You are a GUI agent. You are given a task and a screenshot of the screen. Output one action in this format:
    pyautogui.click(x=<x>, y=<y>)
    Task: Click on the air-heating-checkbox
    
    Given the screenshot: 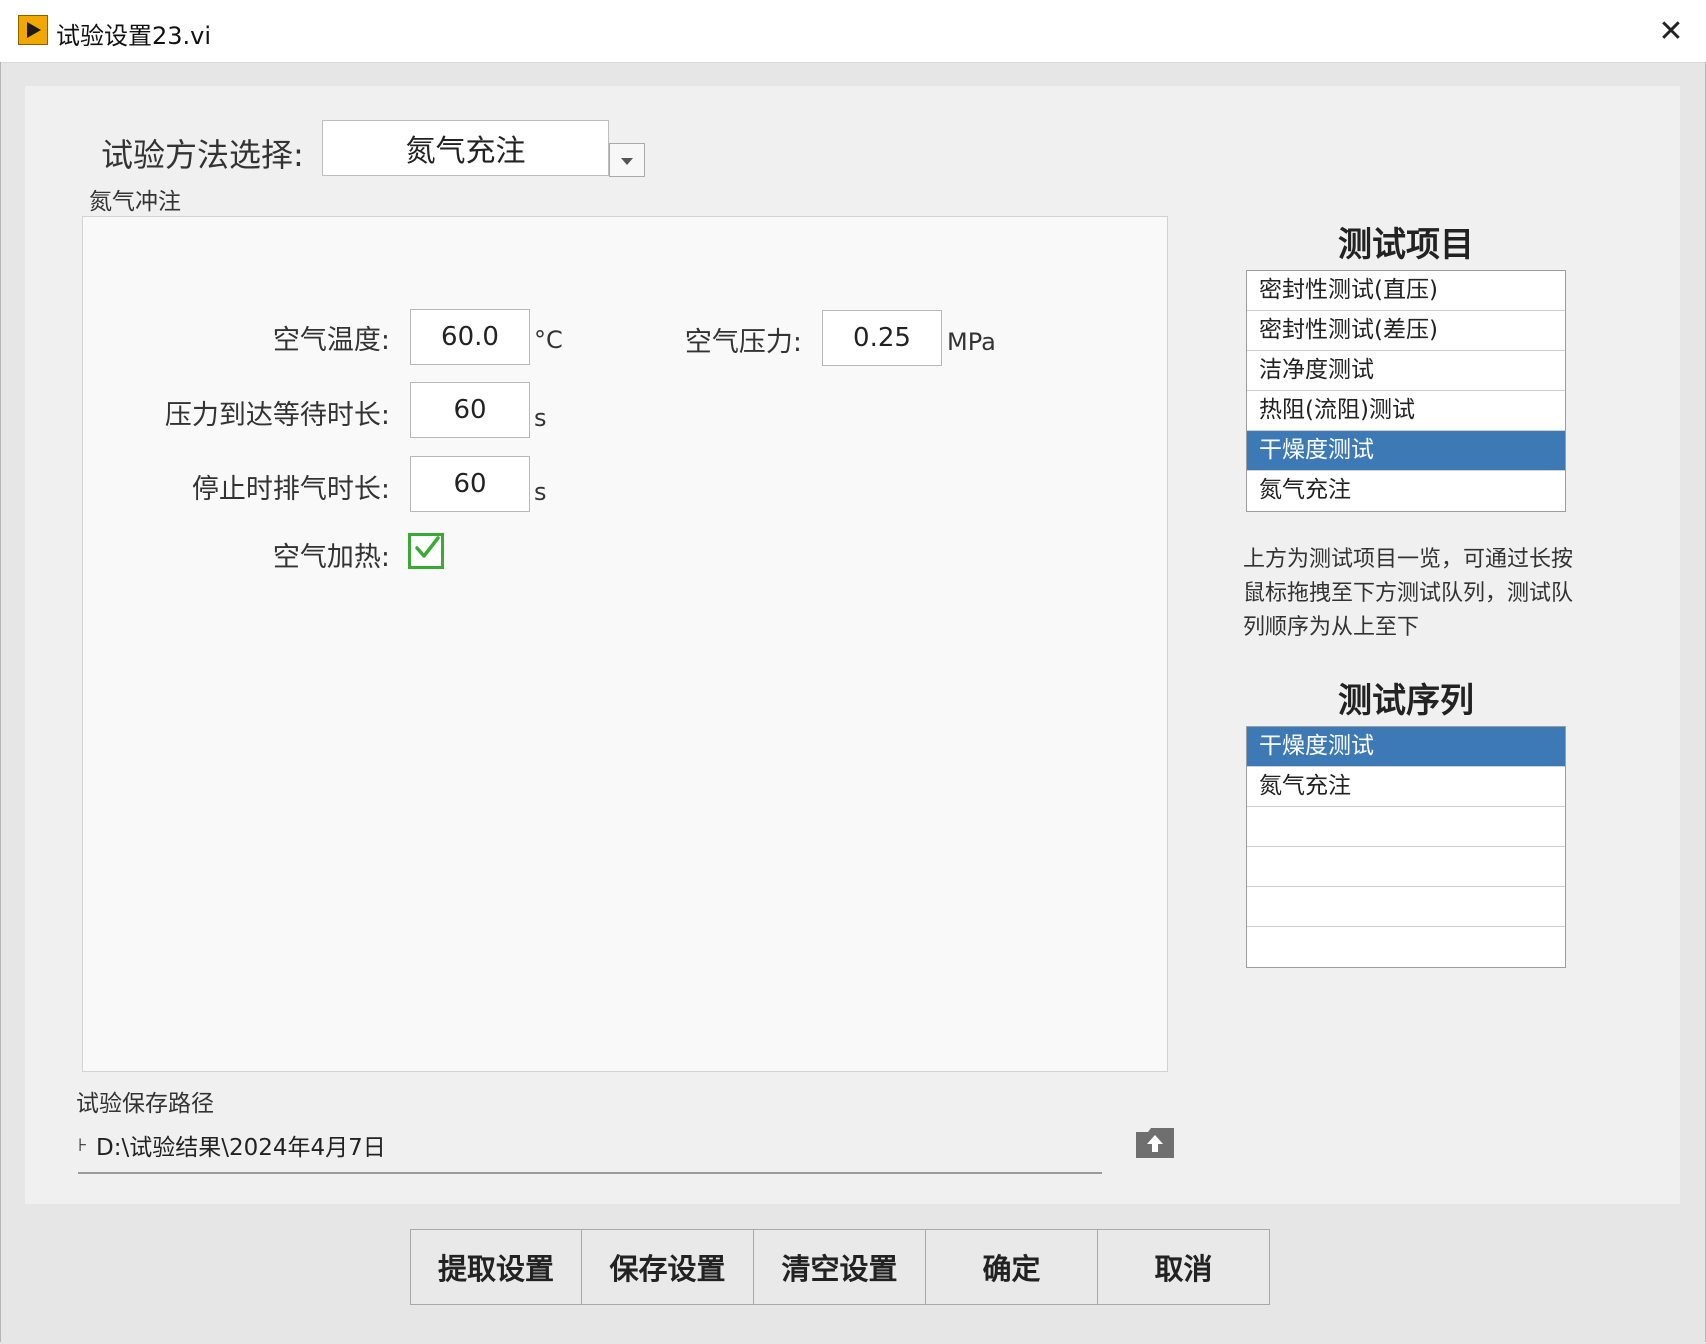 What is the action you would take?
    pyautogui.click(x=426, y=551)
    